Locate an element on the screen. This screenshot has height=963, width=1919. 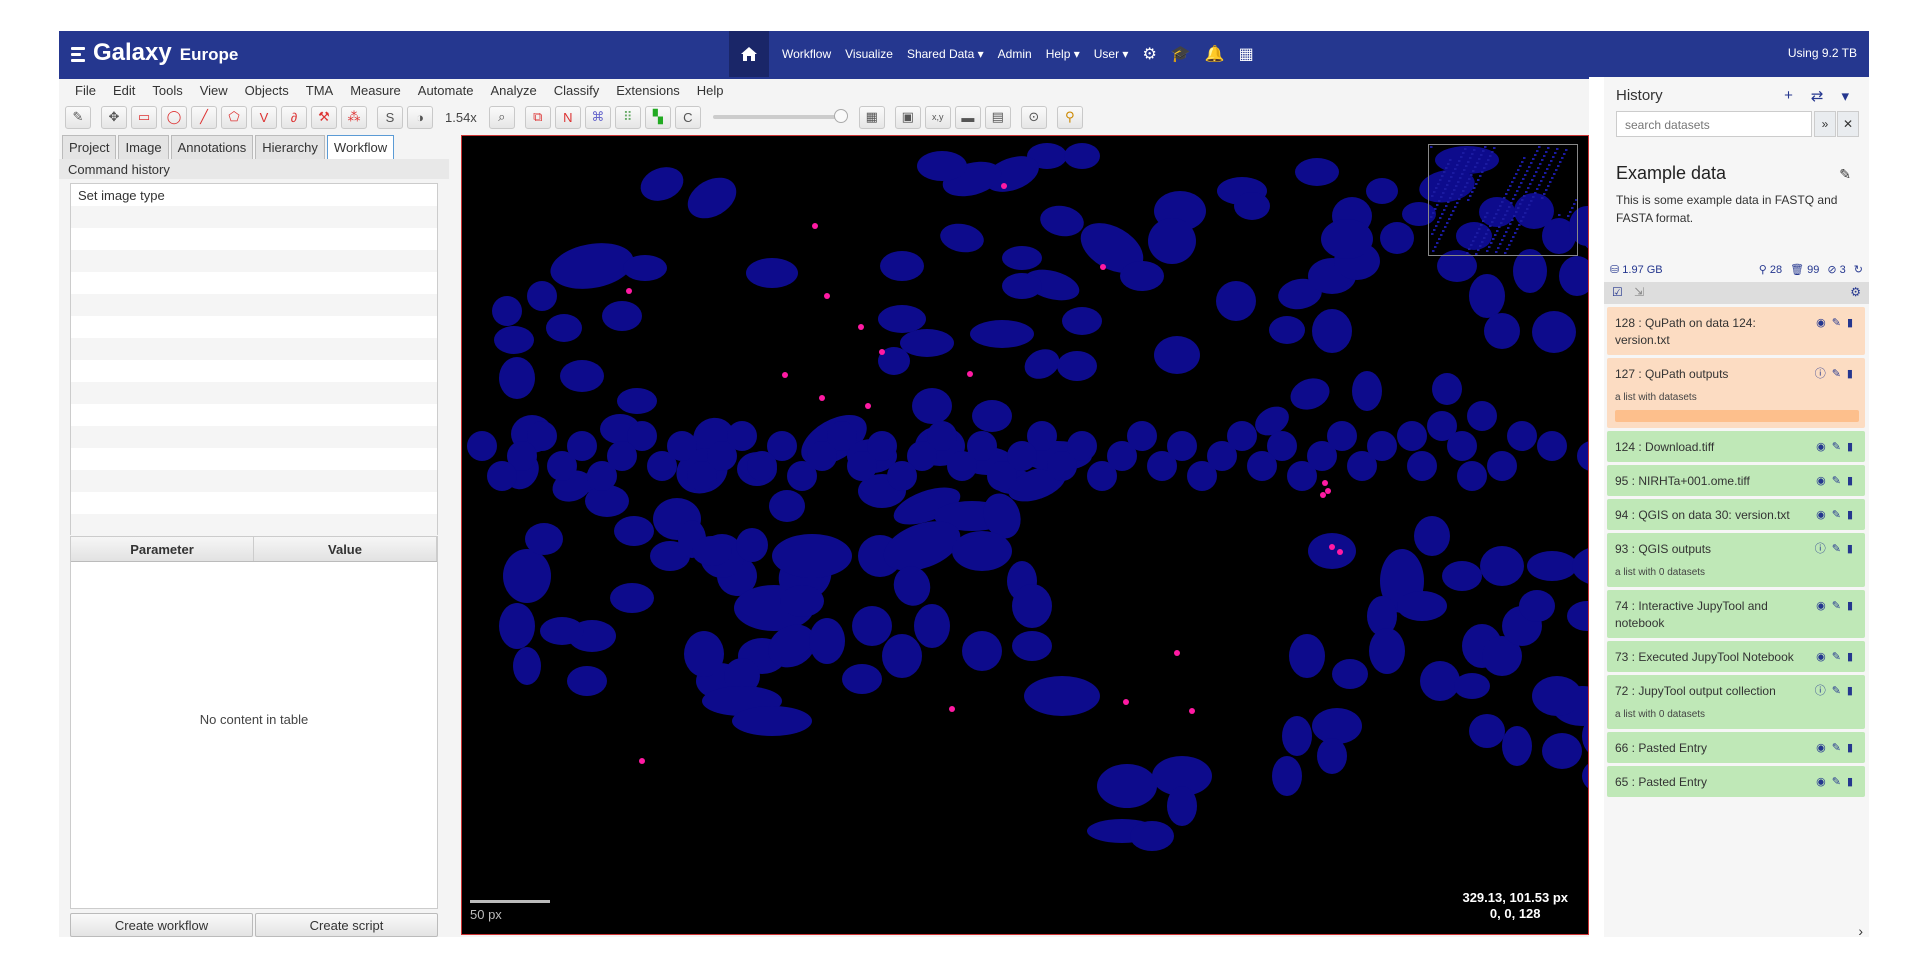
menu-extensions: Extensions is located at coordinates (648, 90).